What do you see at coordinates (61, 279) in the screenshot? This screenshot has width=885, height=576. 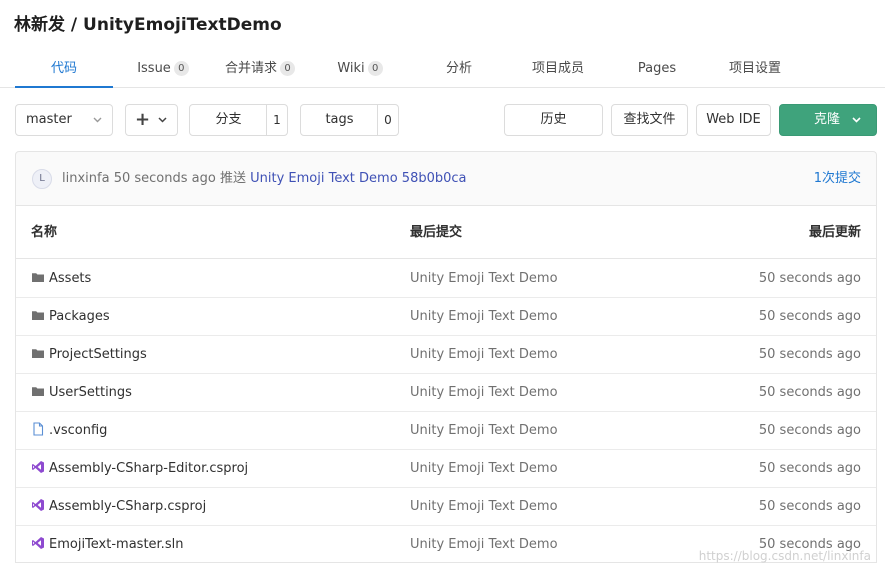 I see `file-name-link: Assets` at bounding box center [61, 279].